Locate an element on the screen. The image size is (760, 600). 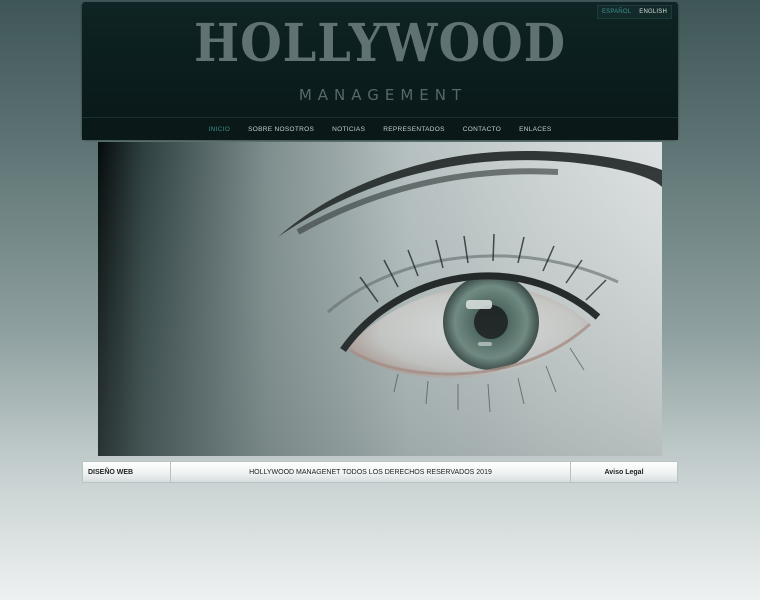
footer-web-design-link: DISEÑO WEB is located at coordinates (127, 472).